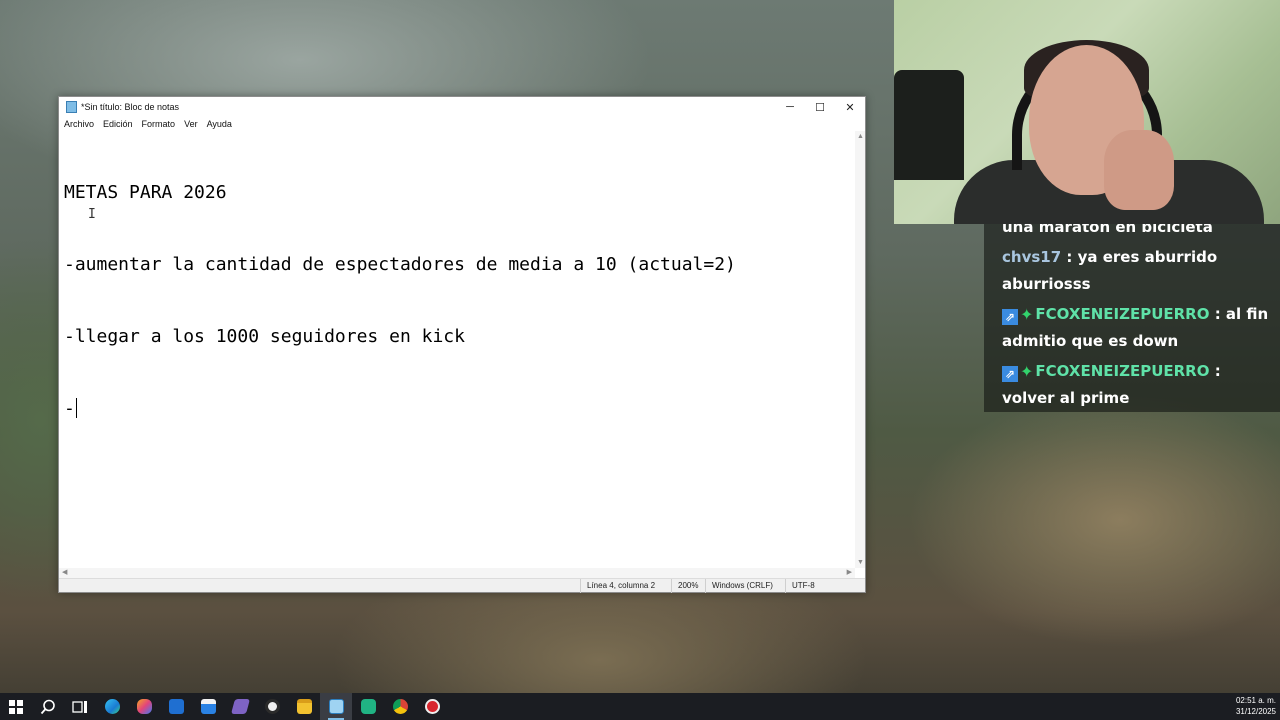 This screenshot has width=1280, height=720. What do you see at coordinates (800, 586) in the screenshot?
I see `status-encoding: UTF-8` at bounding box center [800, 586].